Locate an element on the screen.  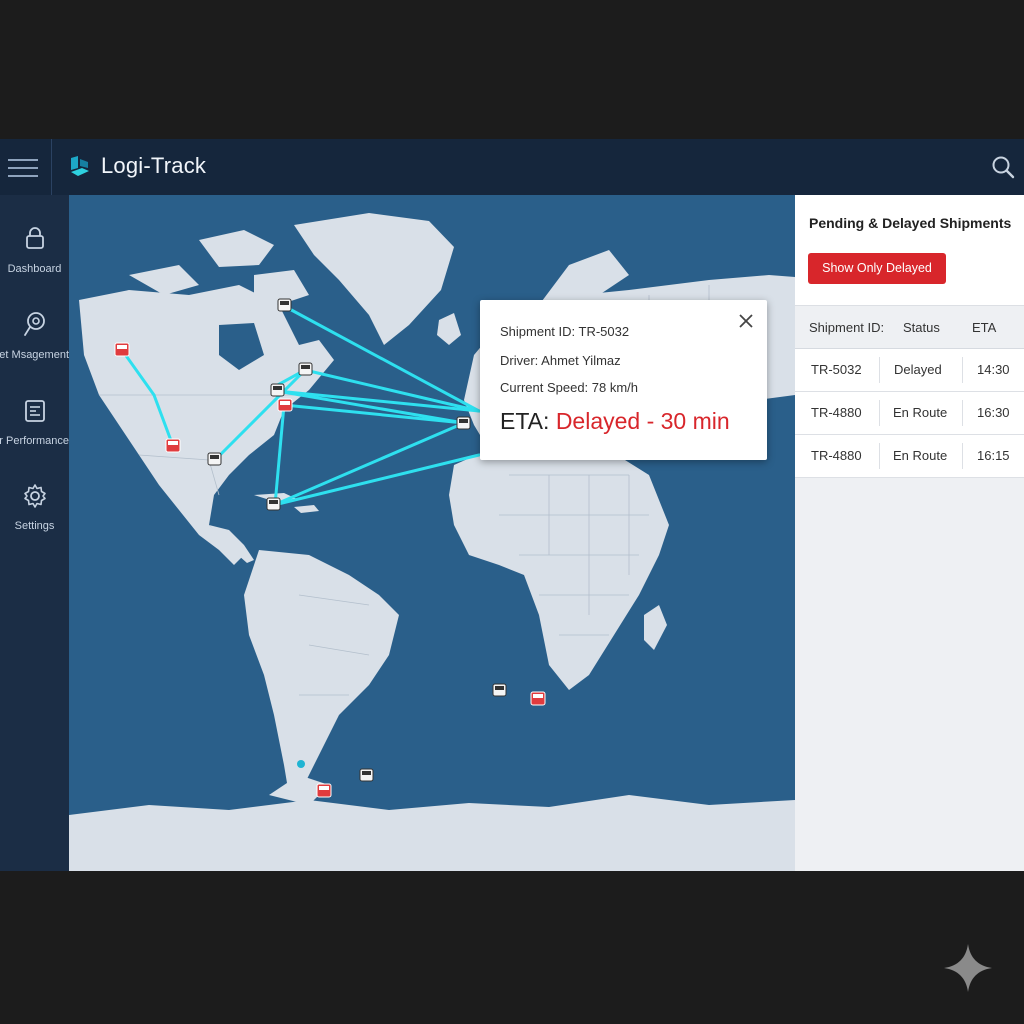
report-icon is located at coordinates (34, 411).